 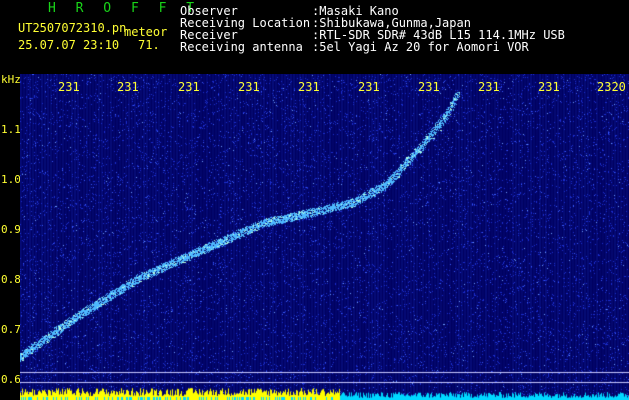 What do you see at coordinates (611, 87) in the screenshot?
I see `x-tick-label: 2320` at bounding box center [611, 87].